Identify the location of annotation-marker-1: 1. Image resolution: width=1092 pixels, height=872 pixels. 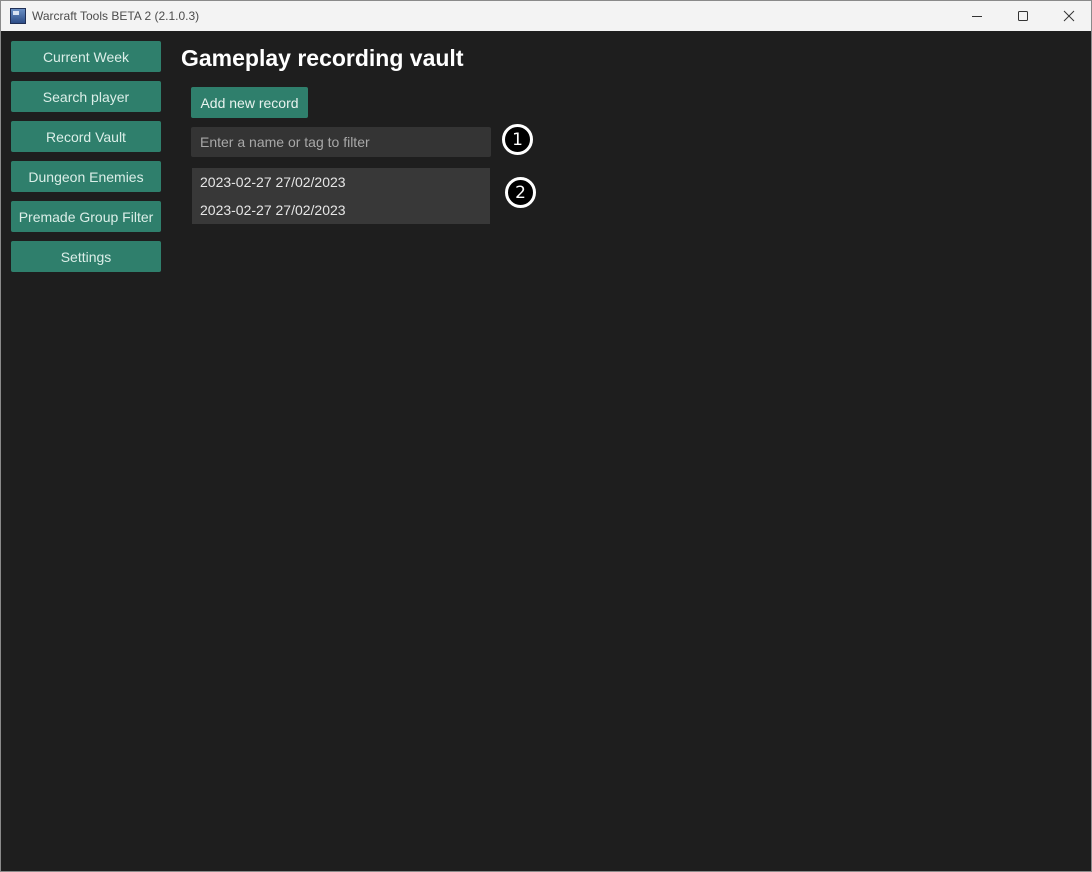
(517, 139).